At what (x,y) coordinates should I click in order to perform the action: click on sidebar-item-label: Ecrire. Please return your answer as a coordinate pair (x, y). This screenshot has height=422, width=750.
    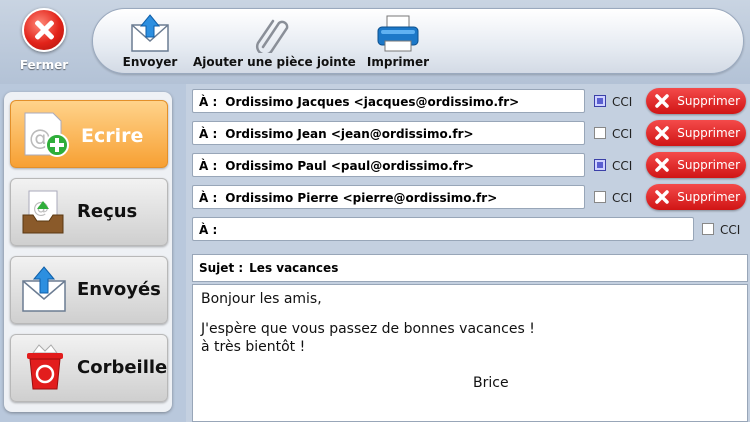
    Looking at the image, I should click on (112, 136).